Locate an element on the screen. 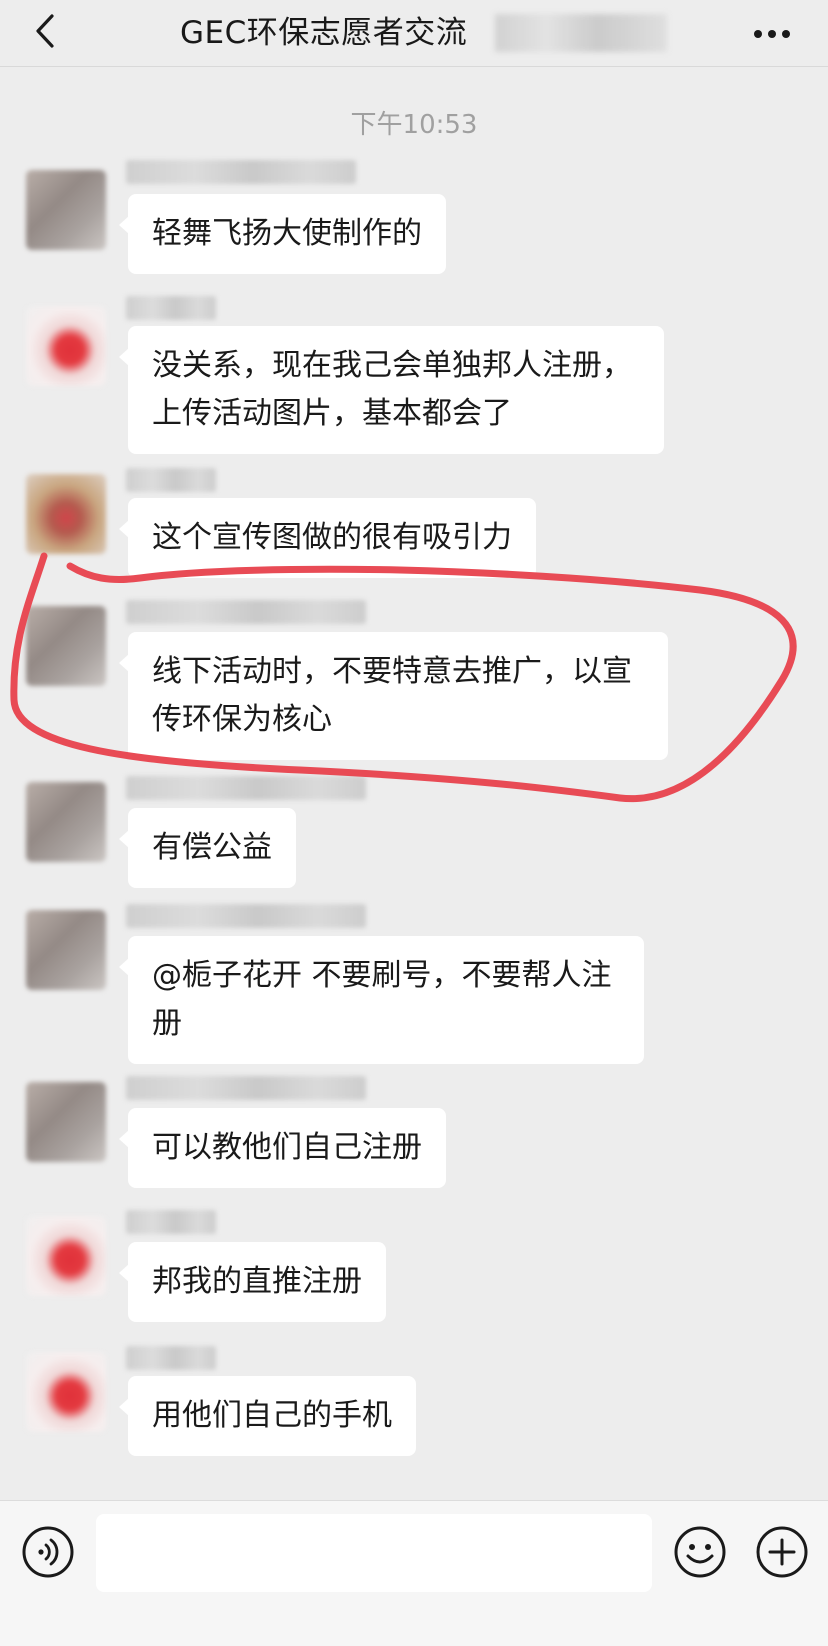 This screenshot has height=1646, width=828. message-bubble: 用他们自己的手机 is located at coordinates (267, 1416).